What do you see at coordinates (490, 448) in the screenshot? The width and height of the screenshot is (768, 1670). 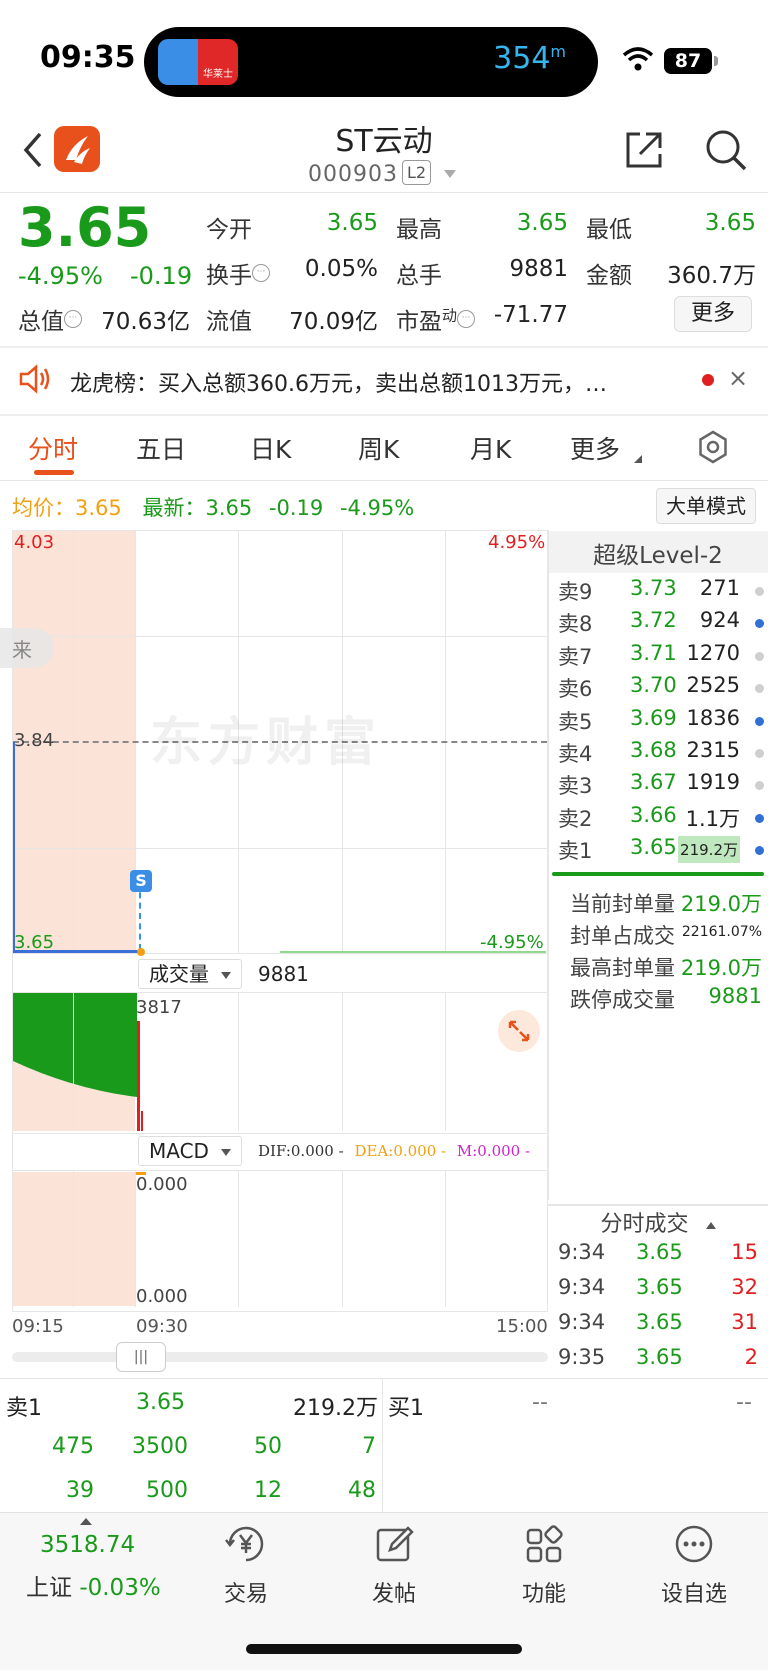 I see `tab-monthly: 月K` at bounding box center [490, 448].